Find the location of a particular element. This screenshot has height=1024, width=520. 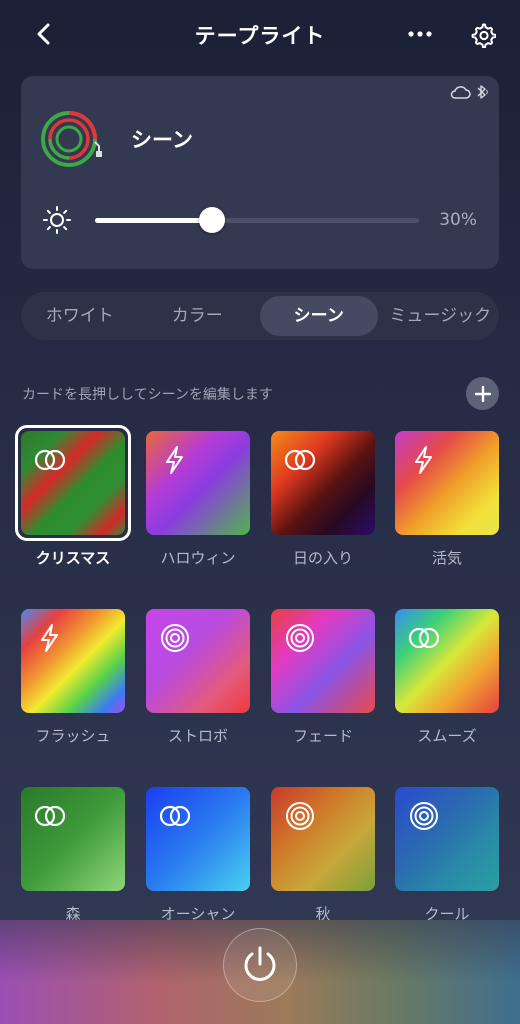

scene-label: ハロウィン is located at coordinates (198, 558).